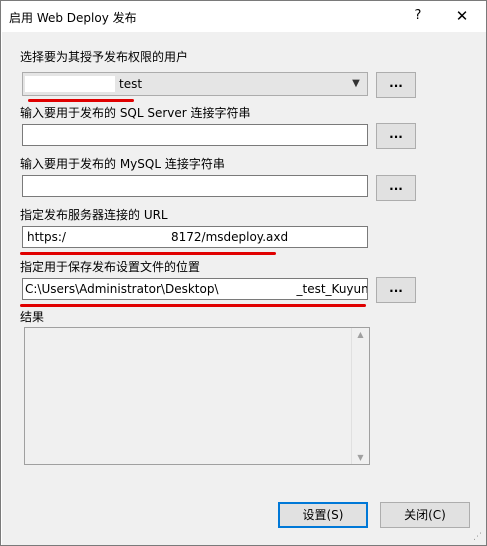 This screenshot has height=546, width=487. What do you see at coordinates (360, 396) in the screenshot?
I see `results-scrollbar: ▲ ▼` at bounding box center [360, 396].